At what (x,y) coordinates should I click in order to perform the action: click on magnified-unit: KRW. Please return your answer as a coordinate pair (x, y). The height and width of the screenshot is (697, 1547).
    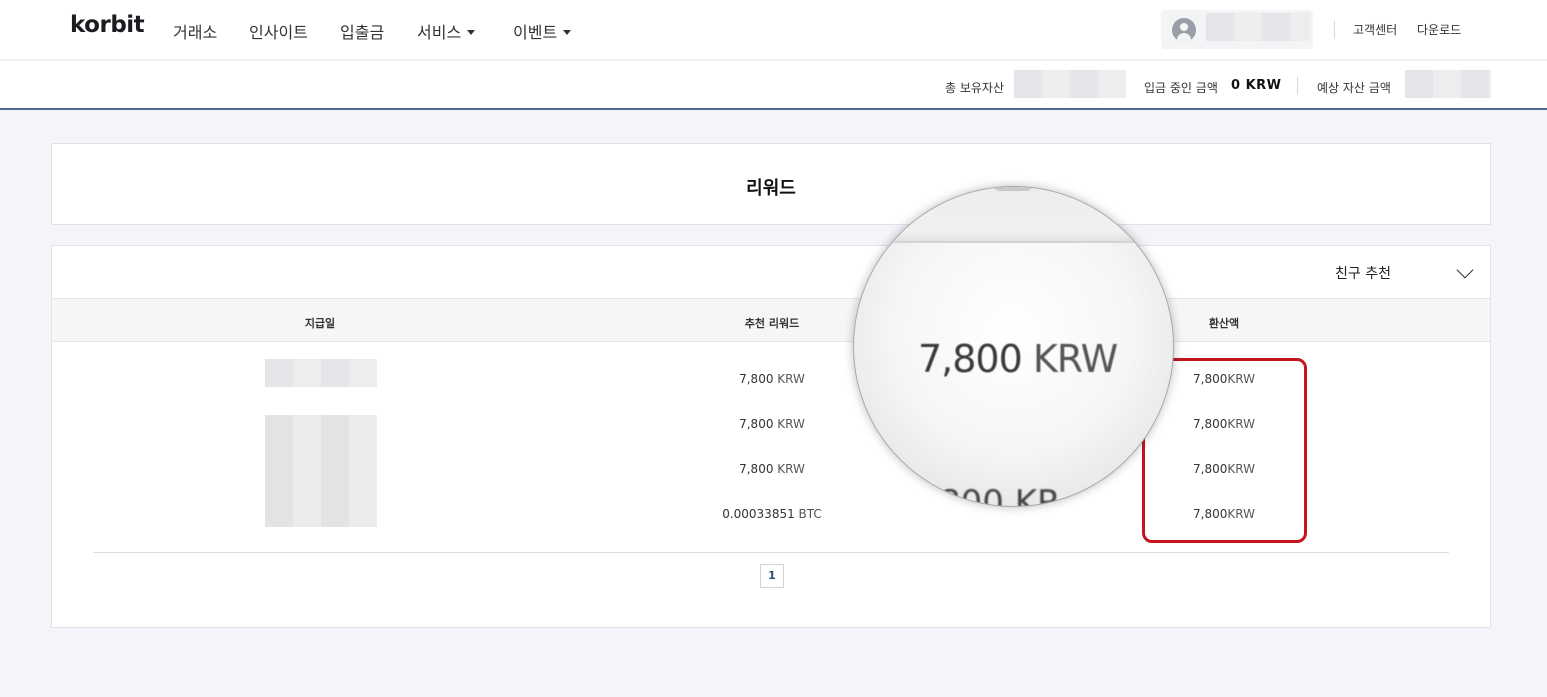
    Looking at the image, I should click on (1075, 359).